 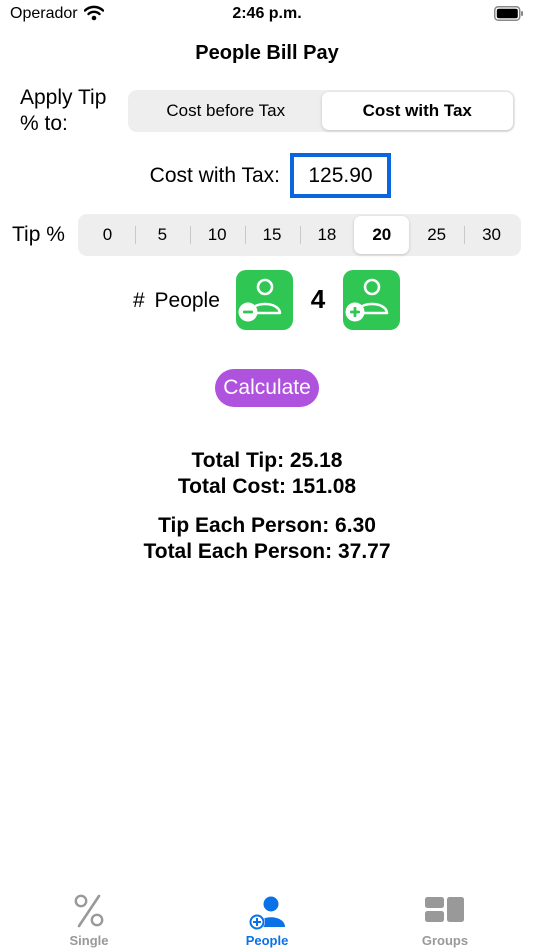 I want to click on apply-tip-segmented-control: Cost before Tax Cost with Tax, so click(x=321, y=111).